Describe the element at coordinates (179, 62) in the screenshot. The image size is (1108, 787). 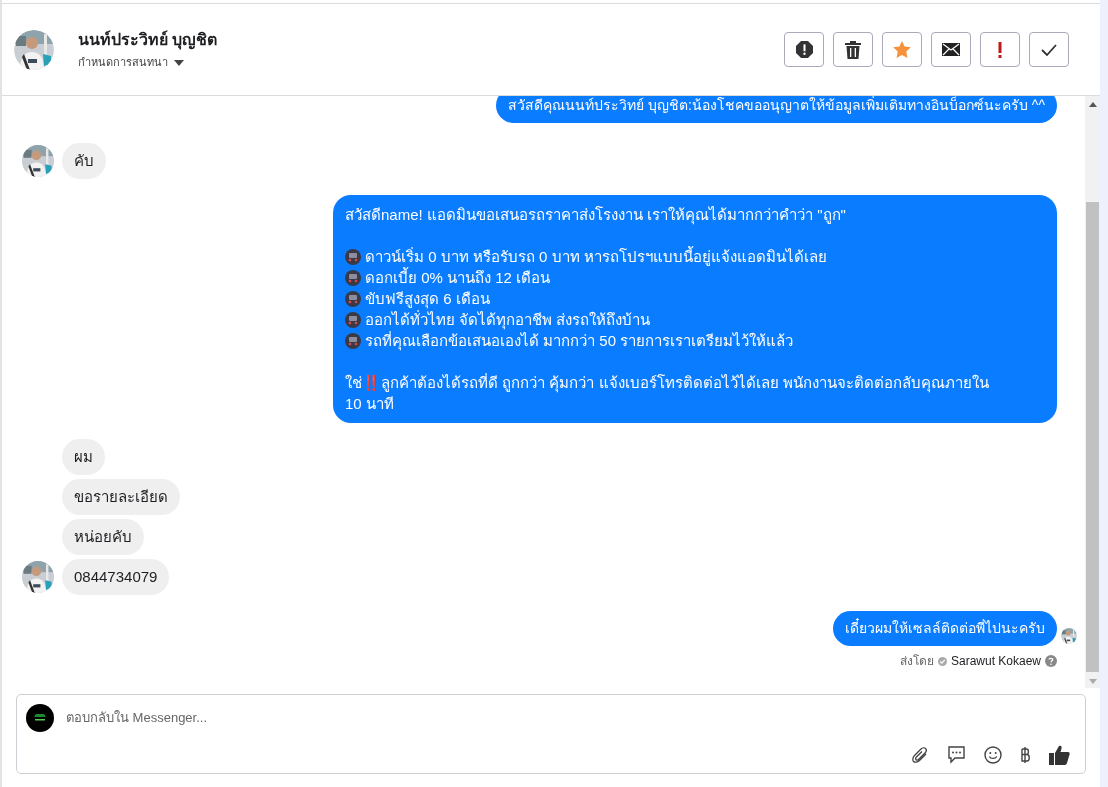
I see `caret-icon` at that location.